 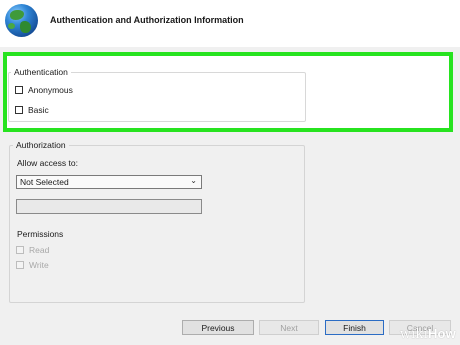 What do you see at coordinates (19, 90) in the screenshot?
I see `anonymous-checkbox` at bounding box center [19, 90].